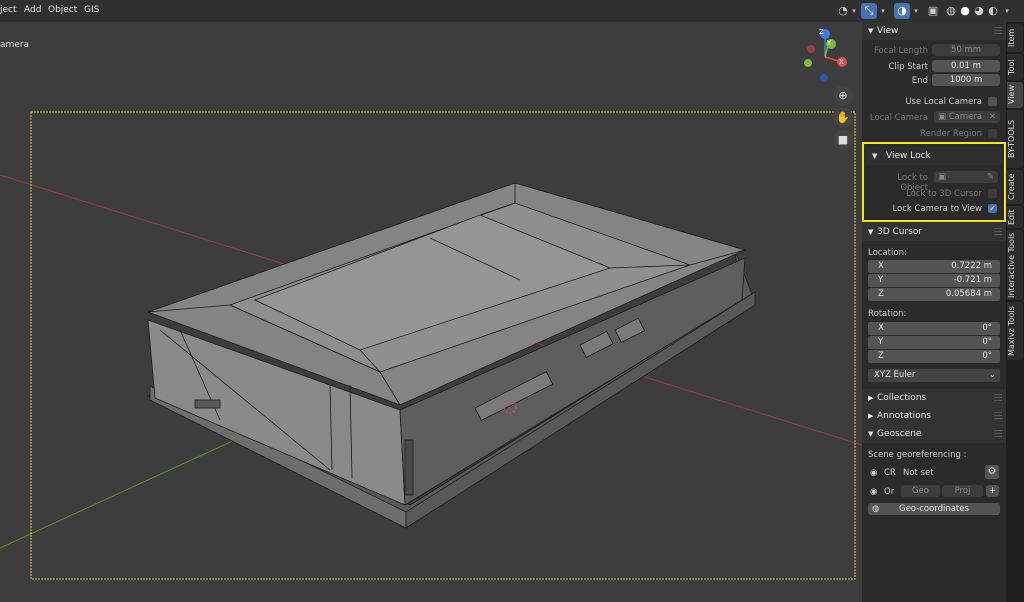  Describe the element at coordinates (966, 66) in the screenshot. I see `clip-start-field: 0.01 m` at that location.